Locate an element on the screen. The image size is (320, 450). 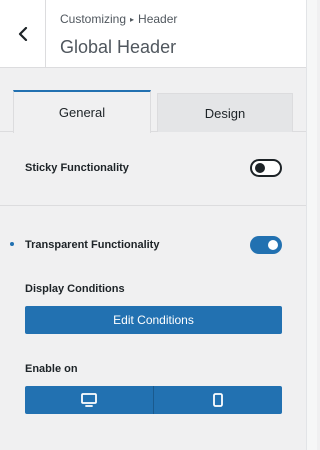
breadcrumb: Customizing ▸ Header is located at coordinates (118, 20).